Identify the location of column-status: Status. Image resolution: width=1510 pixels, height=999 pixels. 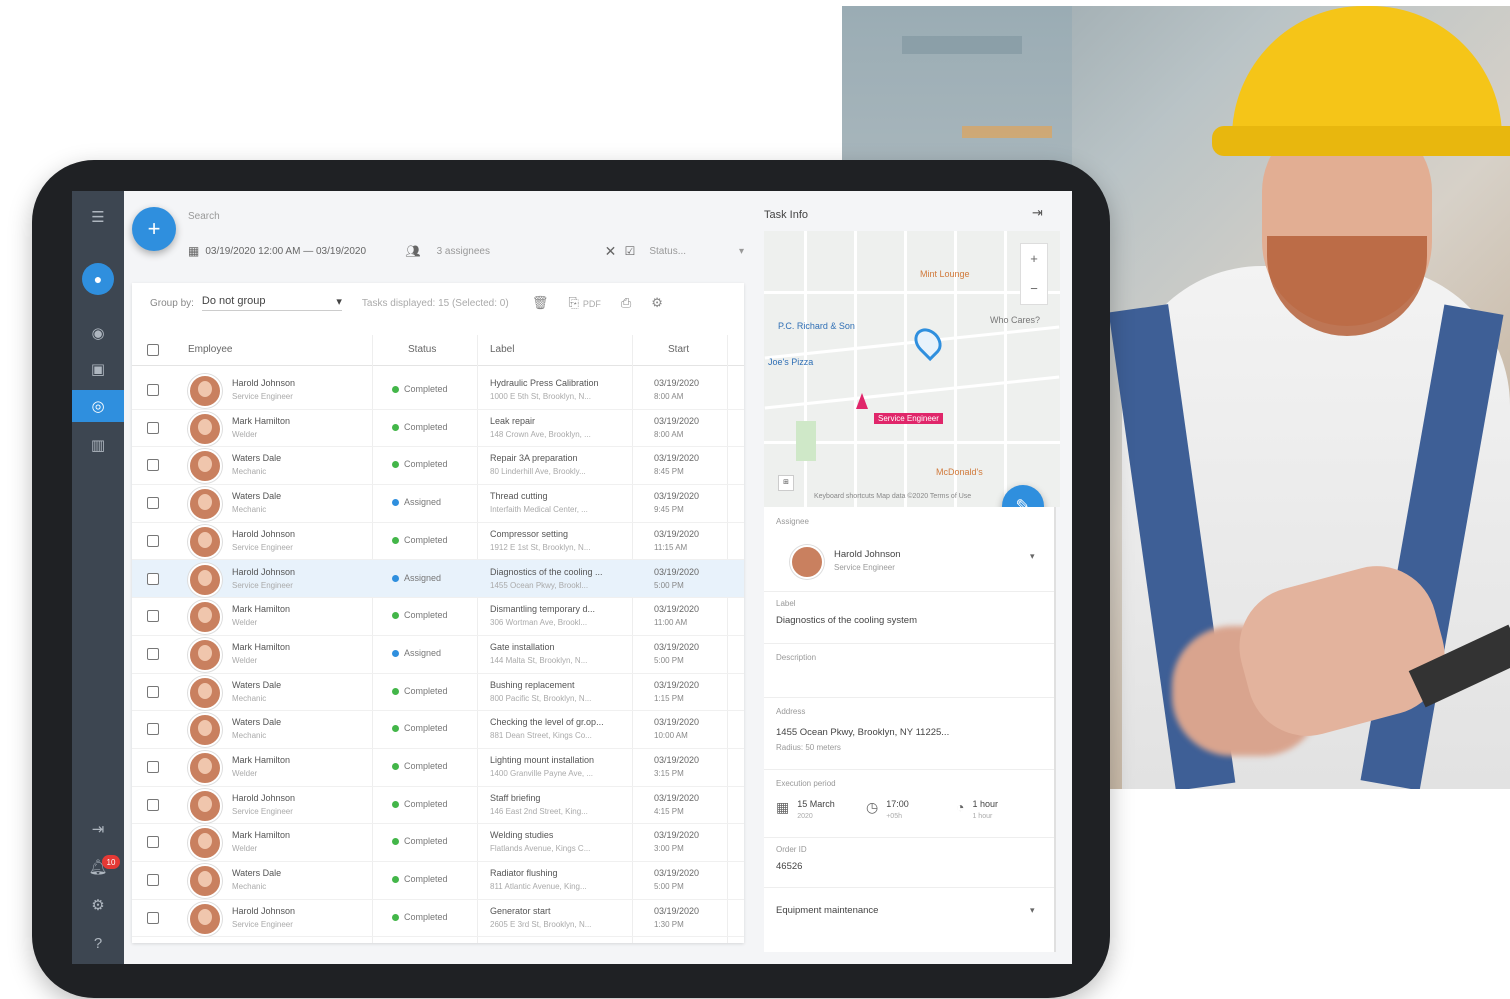
(422, 349).